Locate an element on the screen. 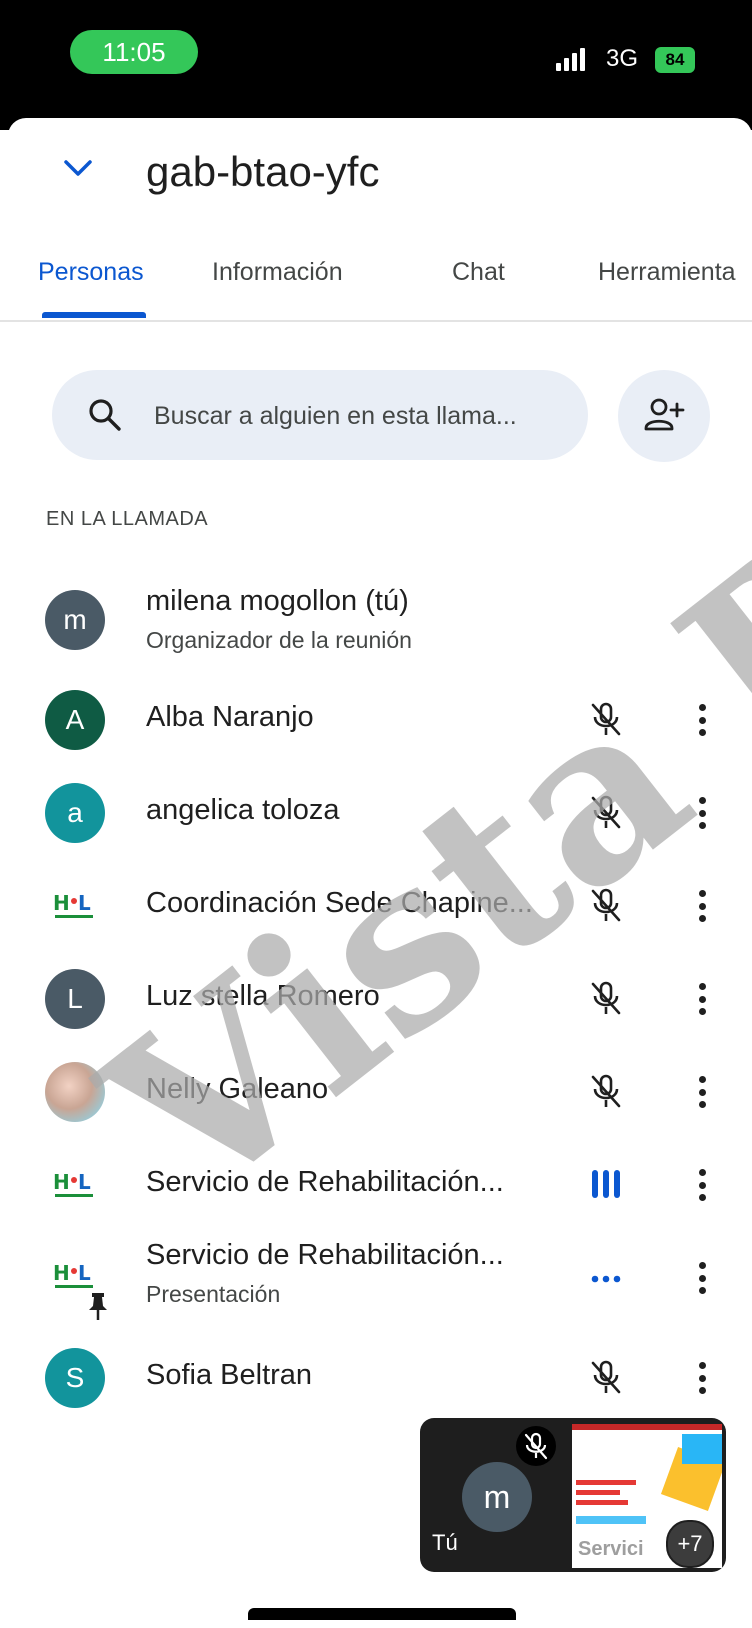 This screenshot has width=752, height=1628. participant-row: Nelly Galeano is located at coordinates (376, 1092).